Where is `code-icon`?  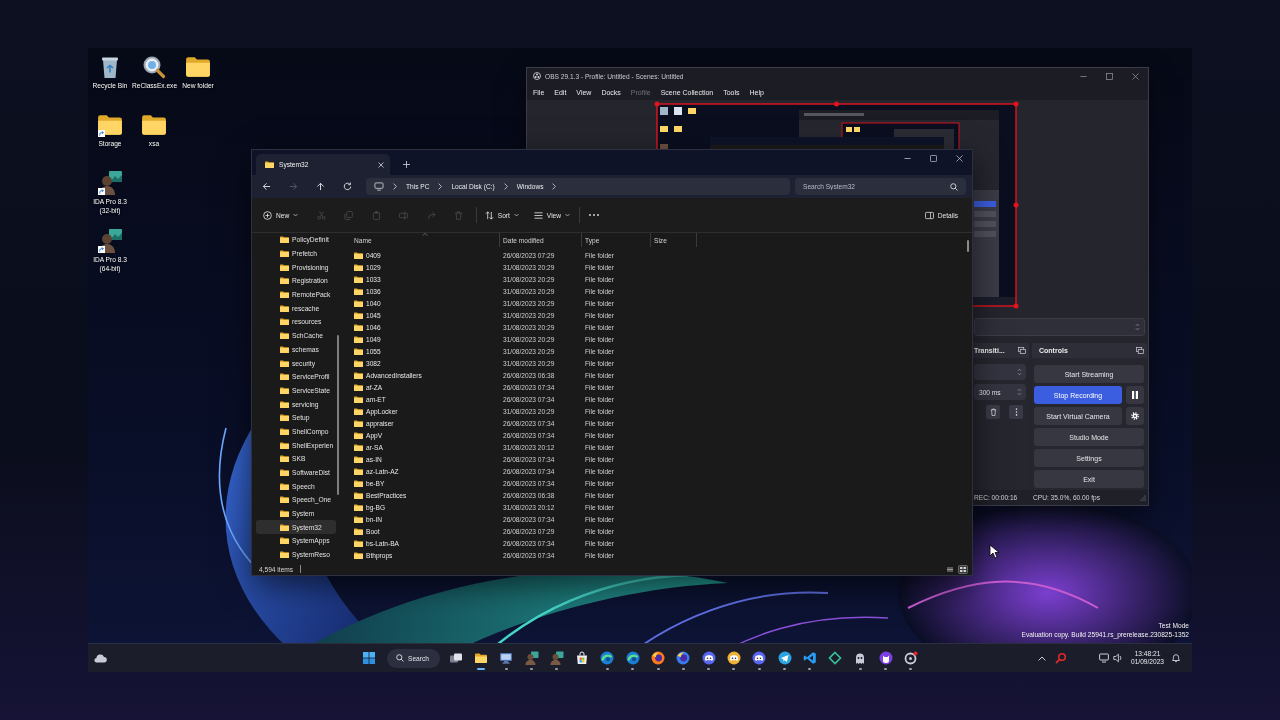 code-icon is located at coordinates (809, 658).